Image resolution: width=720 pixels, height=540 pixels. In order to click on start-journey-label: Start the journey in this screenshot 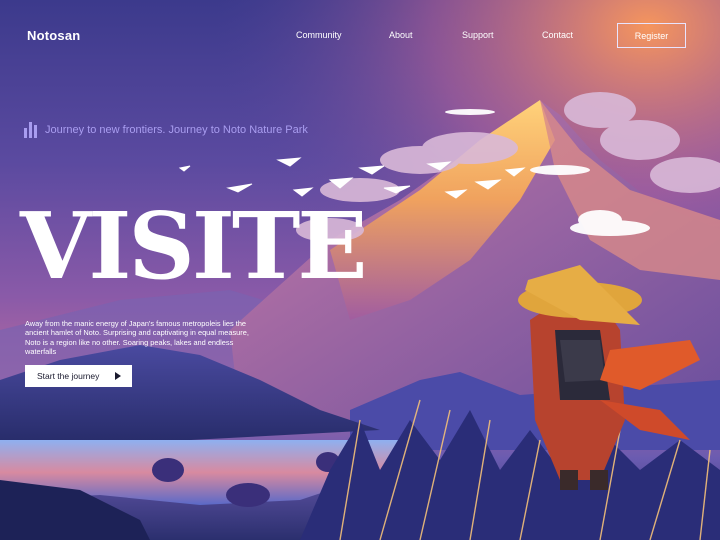, I will do `click(68, 376)`.